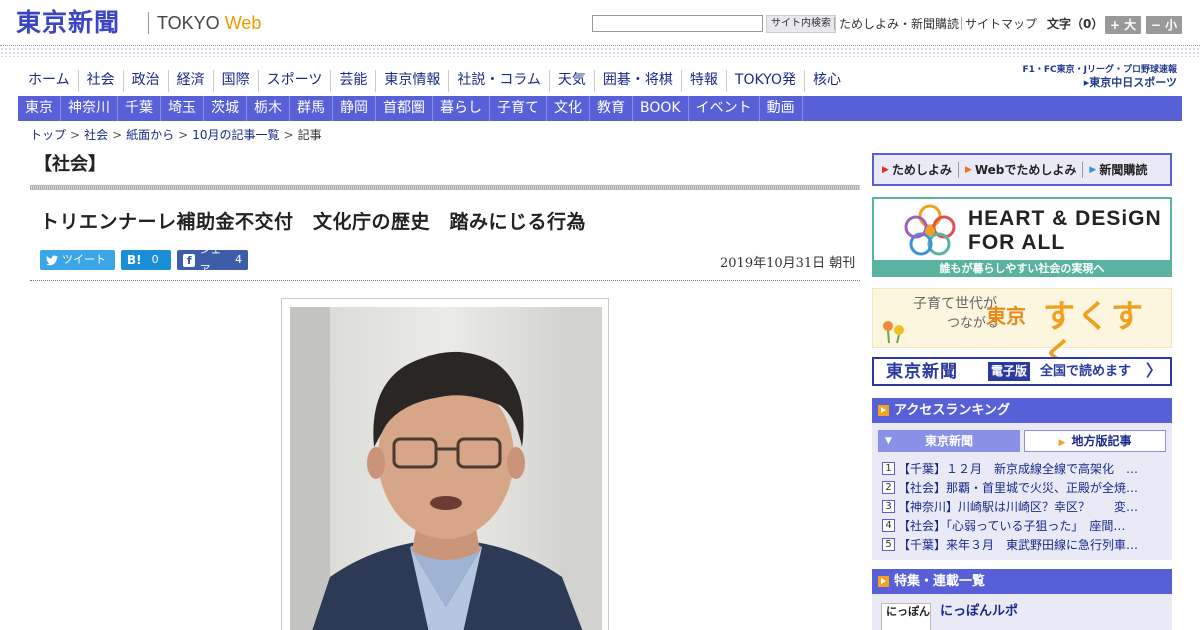  I want to click on epaper-banner: 東京新聞 電子版 全国で読めます 〉, so click(1022, 371).